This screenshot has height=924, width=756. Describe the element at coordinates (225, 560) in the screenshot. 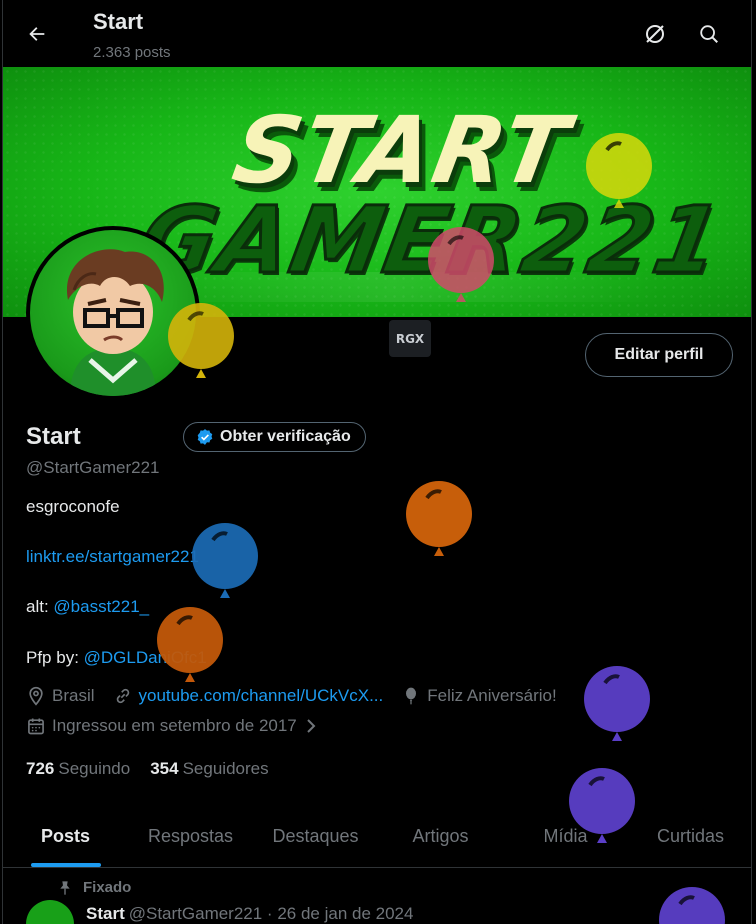

I see `balloon-decoration-blue` at that location.